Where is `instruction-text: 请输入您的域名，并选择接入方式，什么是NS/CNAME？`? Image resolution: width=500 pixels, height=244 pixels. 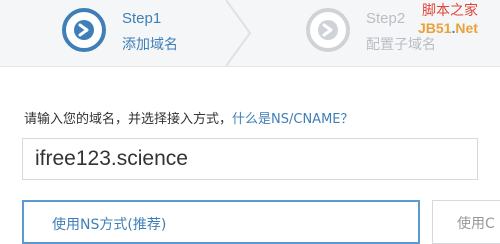 instruction-text: 请输入您的域名，并选择接入方式，什么是NS/CNAME？ is located at coordinates (189, 117).